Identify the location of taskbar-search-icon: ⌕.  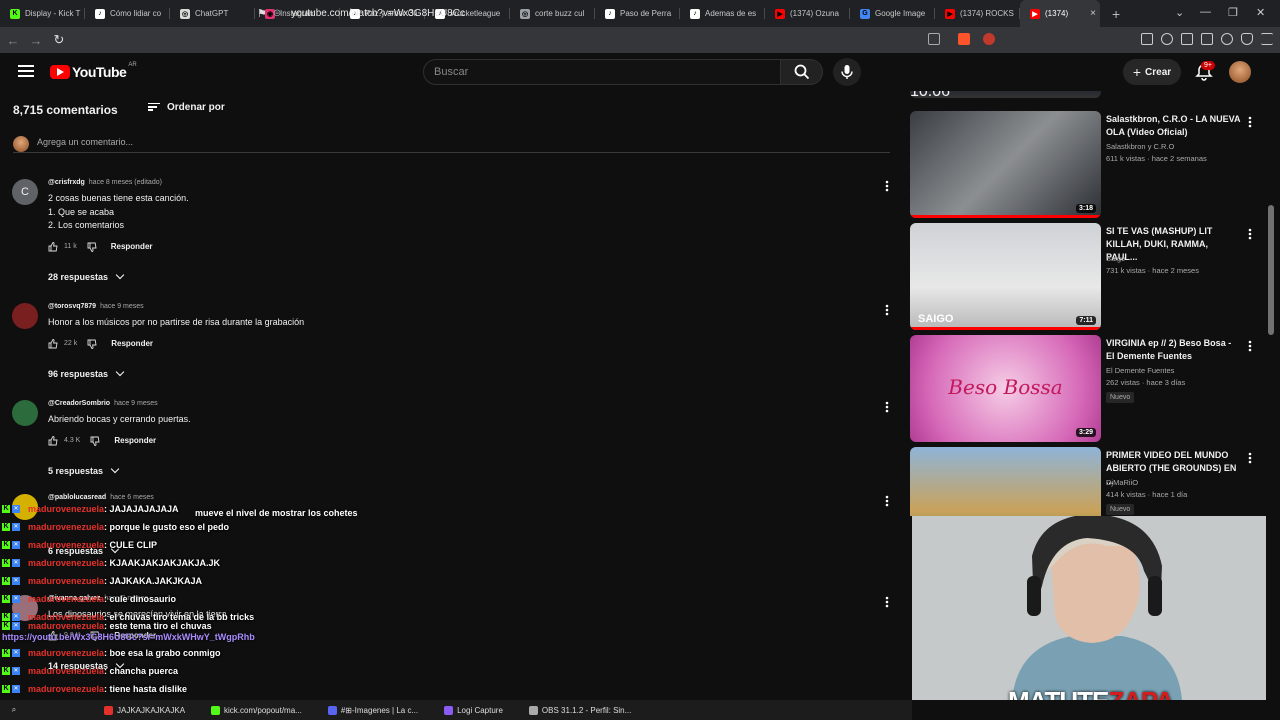
(14, 710).